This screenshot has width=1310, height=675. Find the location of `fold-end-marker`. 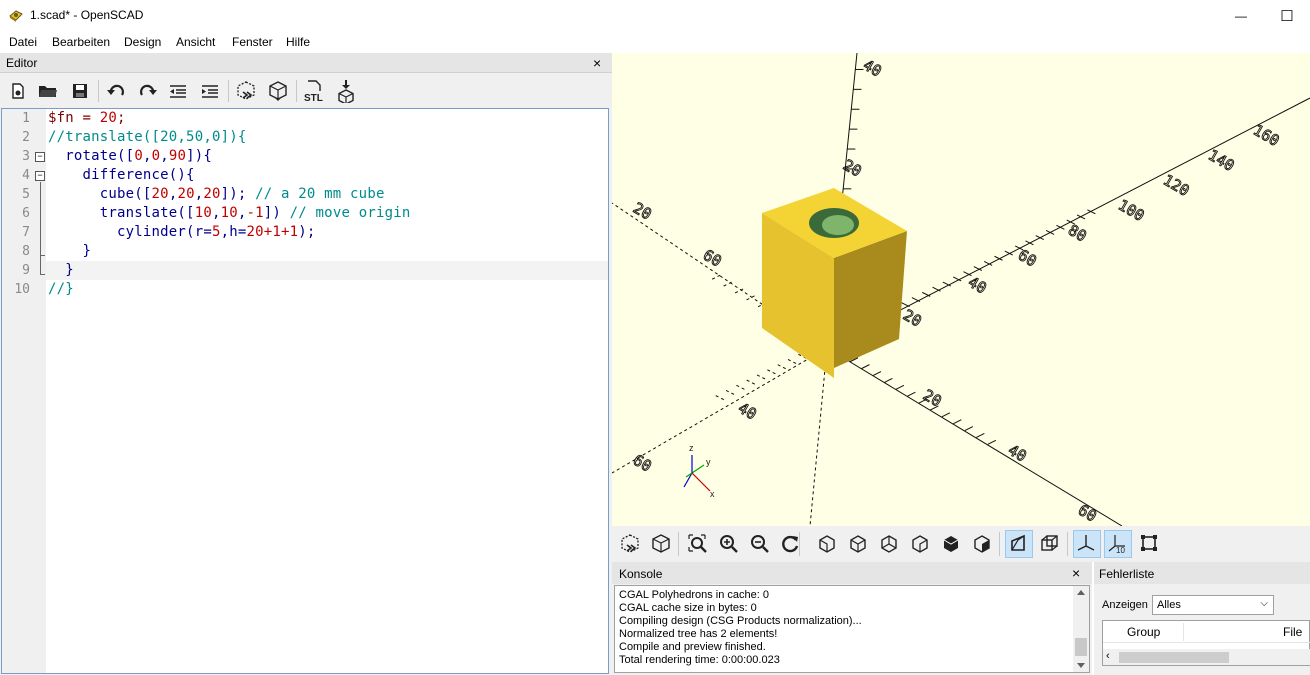

fold-end-marker is located at coordinates (42, 274).